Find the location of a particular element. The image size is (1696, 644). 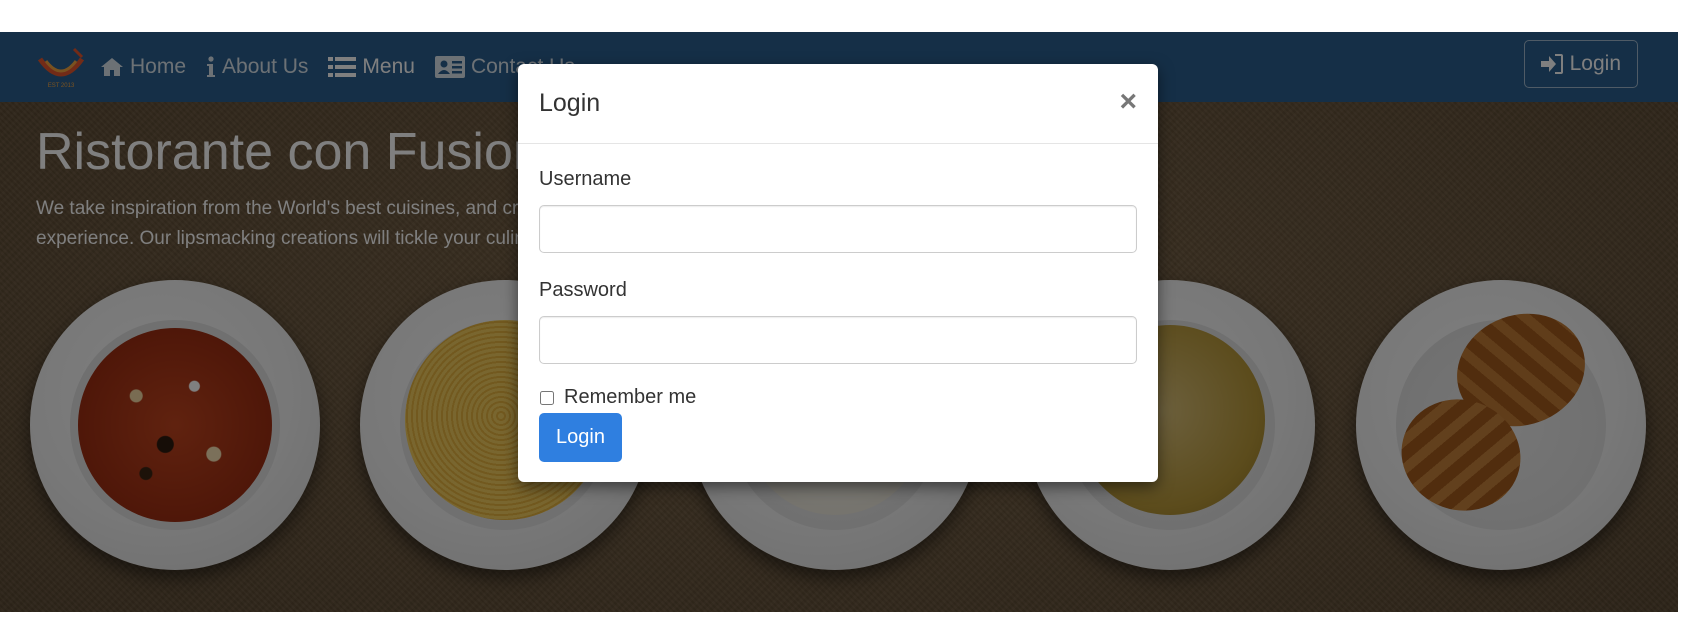

remember-me-row: Remember me is located at coordinates (838, 397).